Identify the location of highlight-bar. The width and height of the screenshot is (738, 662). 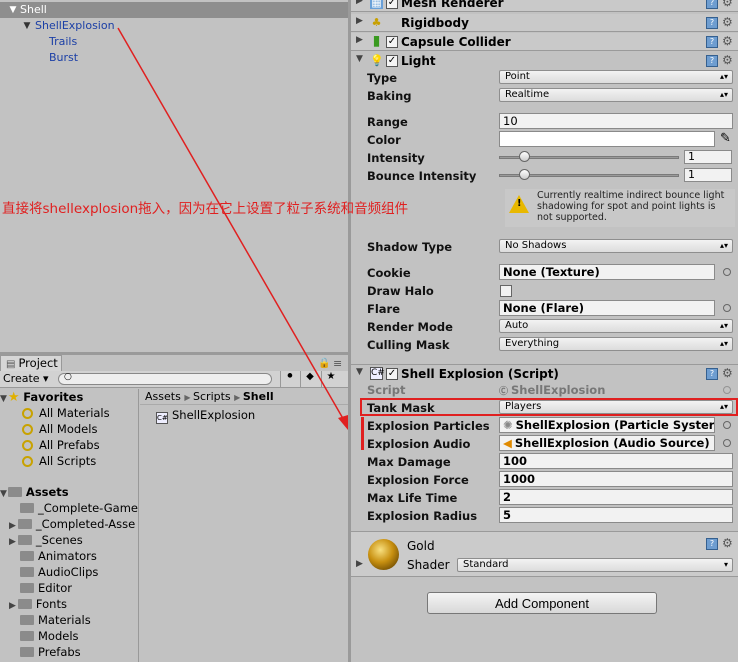
(362, 433).